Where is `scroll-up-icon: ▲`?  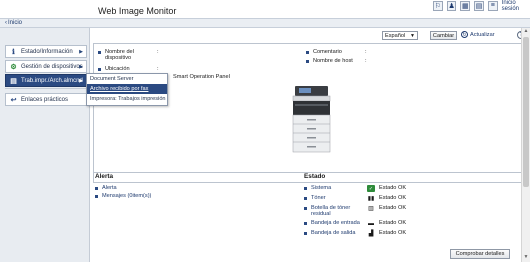 scroll-up-icon: ▲ is located at coordinates (526, 32).